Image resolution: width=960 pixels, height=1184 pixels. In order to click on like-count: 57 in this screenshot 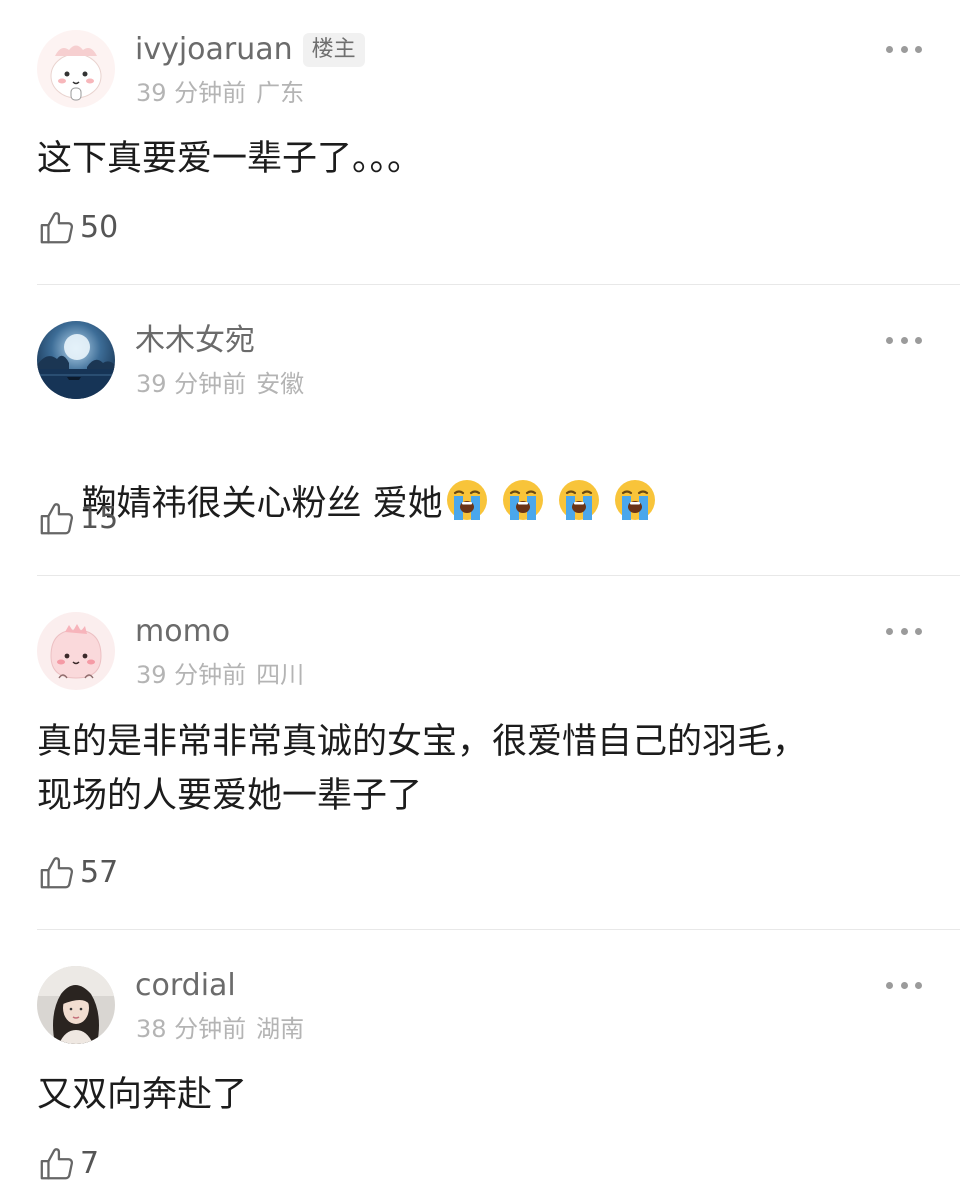, I will do `click(99, 872)`.